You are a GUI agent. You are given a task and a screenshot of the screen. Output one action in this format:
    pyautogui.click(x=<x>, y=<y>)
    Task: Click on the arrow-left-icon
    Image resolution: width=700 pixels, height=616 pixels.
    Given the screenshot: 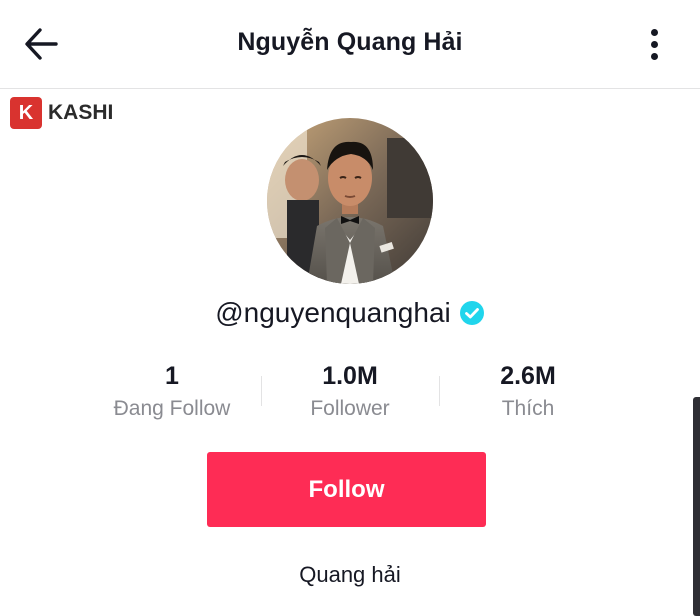 What is the action you would take?
    pyautogui.click(x=41, y=44)
    